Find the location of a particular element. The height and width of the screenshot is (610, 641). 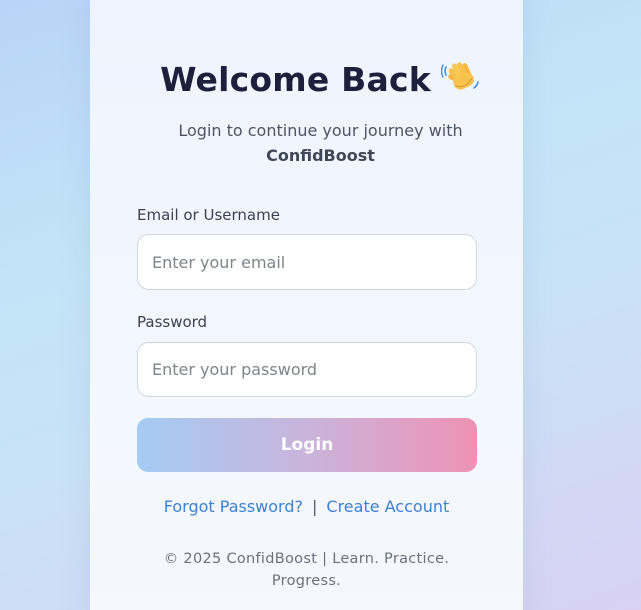

password-label: Password is located at coordinates (172, 322).